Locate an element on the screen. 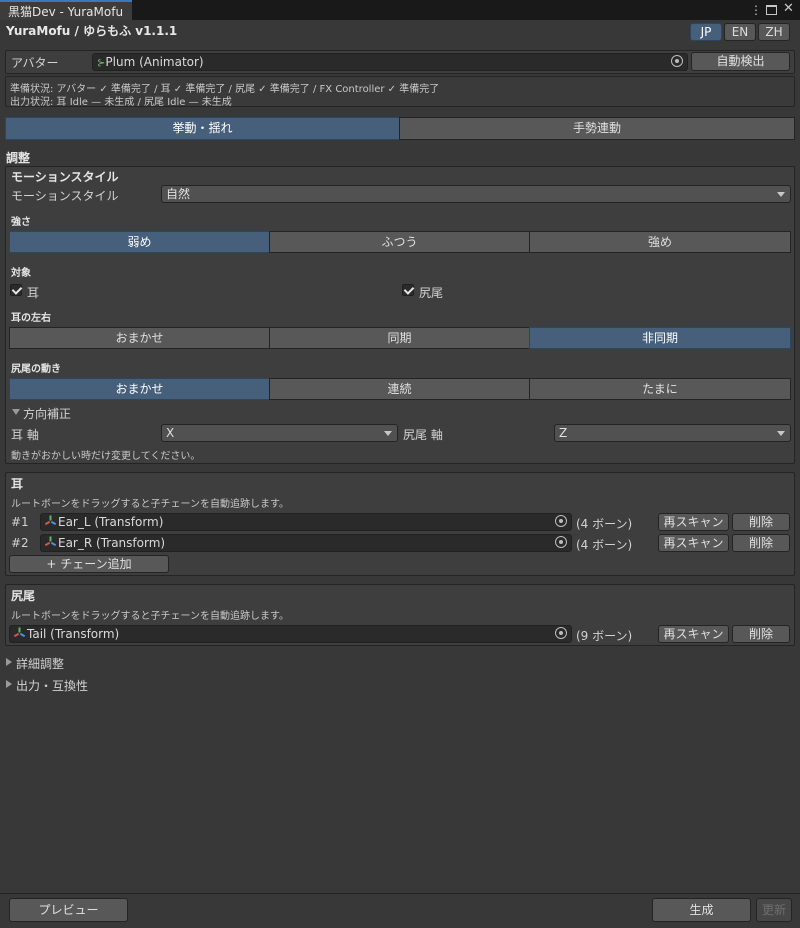  strength-title: 強さ is located at coordinates (21, 222).